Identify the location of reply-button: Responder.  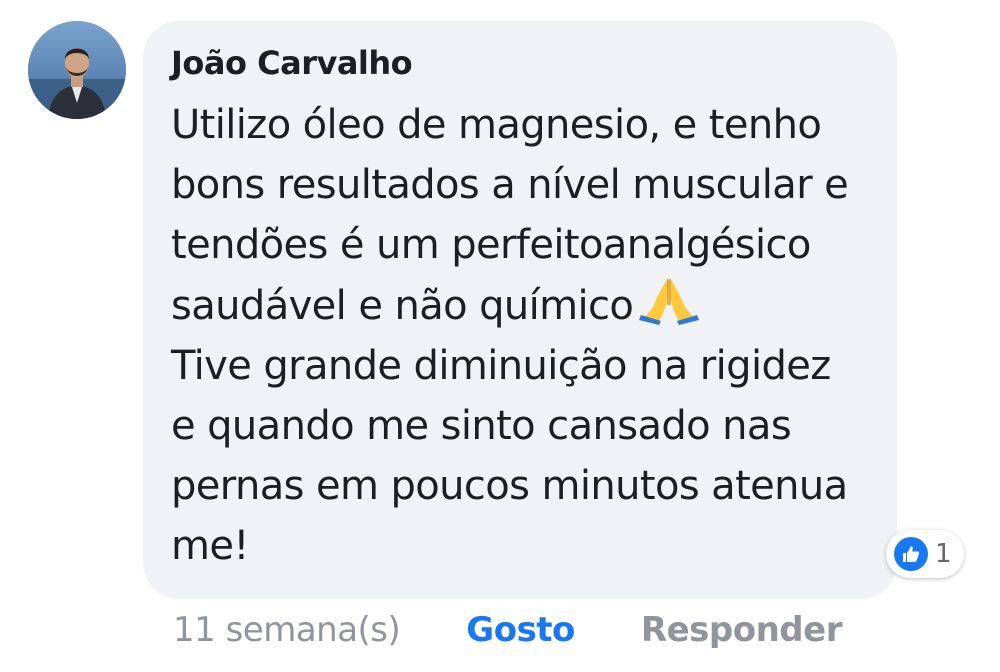
(742, 630).